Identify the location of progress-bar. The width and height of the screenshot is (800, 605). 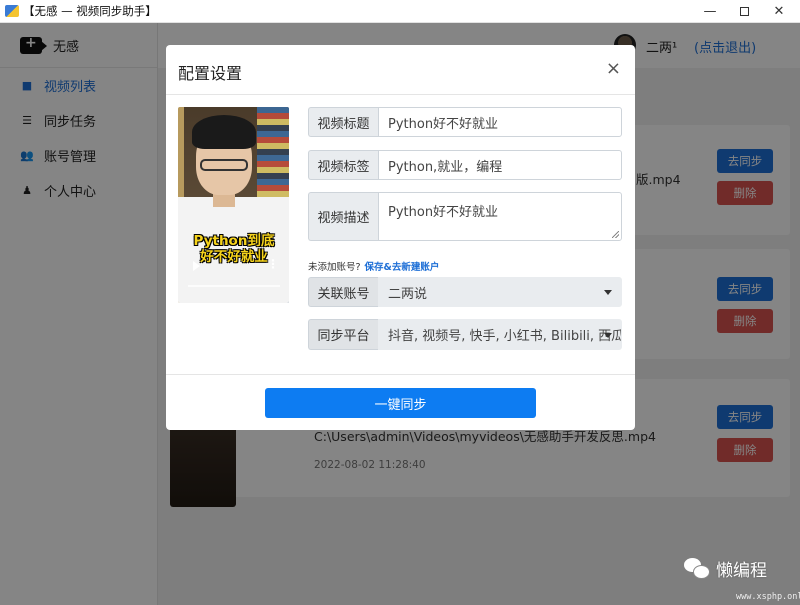
(234, 286).